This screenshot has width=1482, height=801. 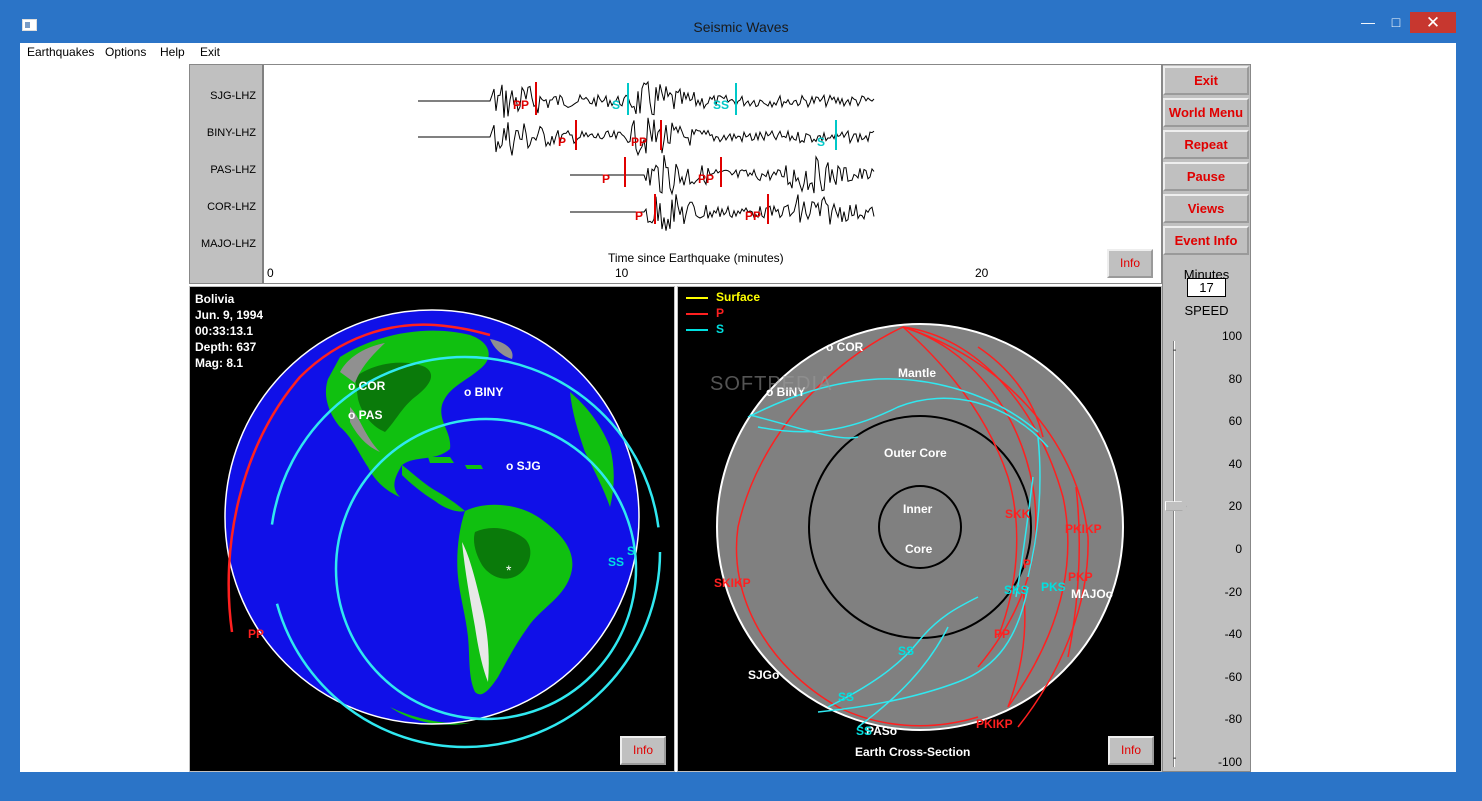 What do you see at coordinates (1131, 750) in the screenshot?
I see `cross-section-info-button: Info` at bounding box center [1131, 750].